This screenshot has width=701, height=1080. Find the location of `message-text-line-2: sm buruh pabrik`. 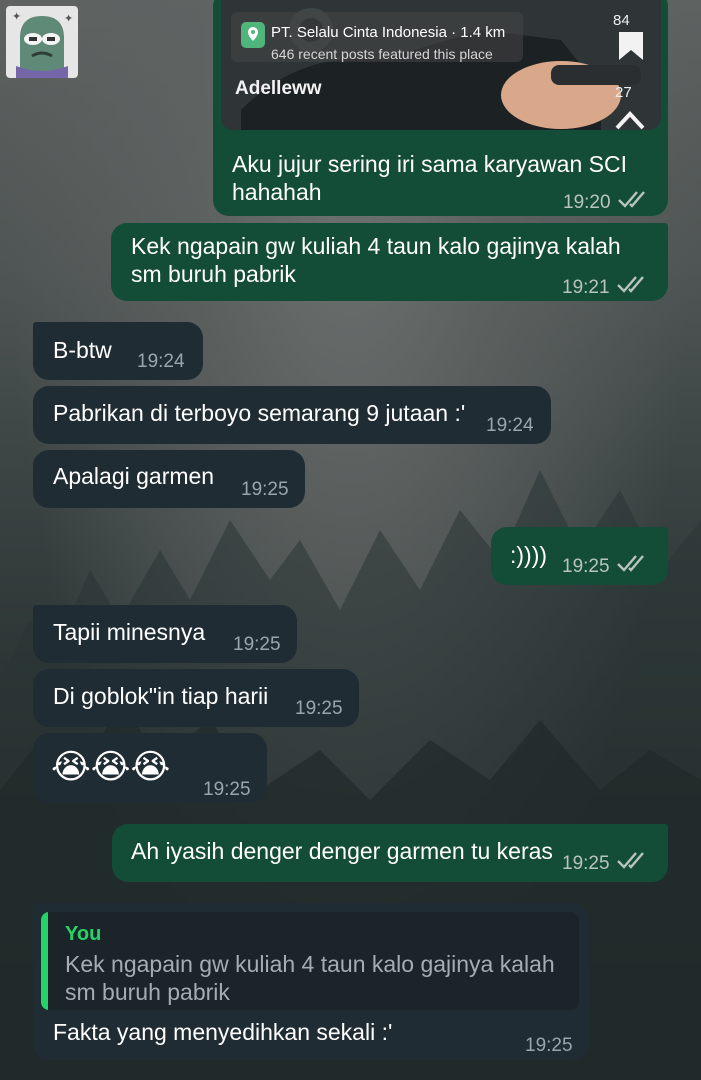

message-text-line-2: sm buruh pabrik is located at coordinates (213, 274).